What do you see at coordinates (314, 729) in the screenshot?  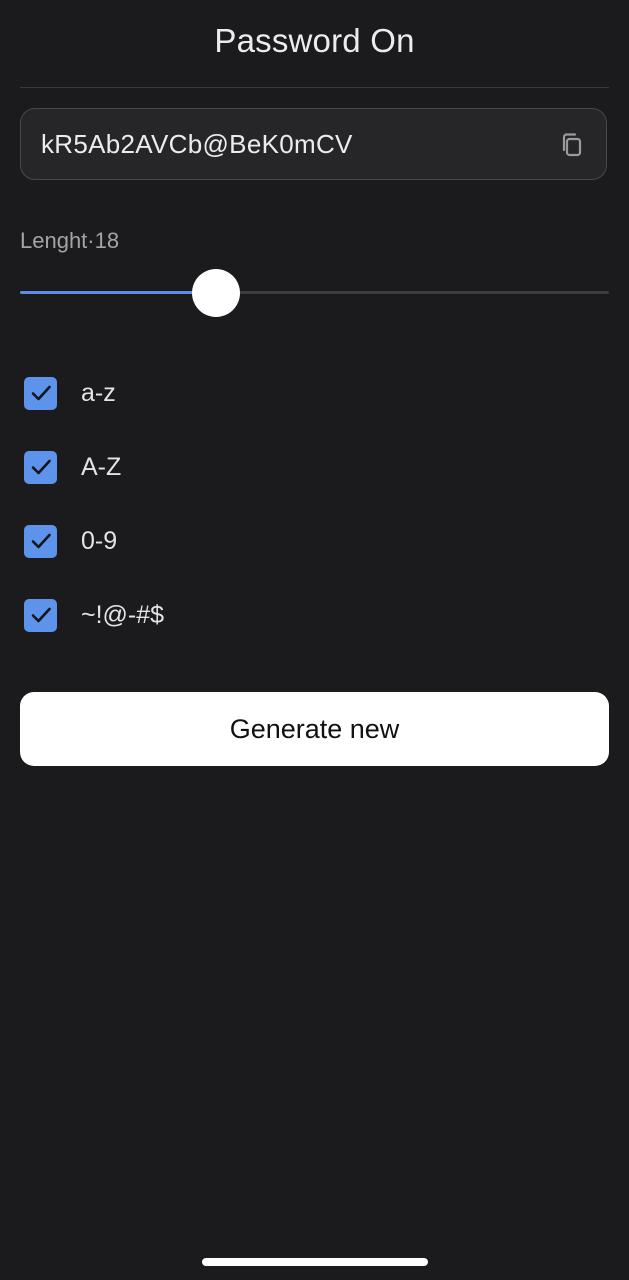 I see `generate-button: Generate new` at bounding box center [314, 729].